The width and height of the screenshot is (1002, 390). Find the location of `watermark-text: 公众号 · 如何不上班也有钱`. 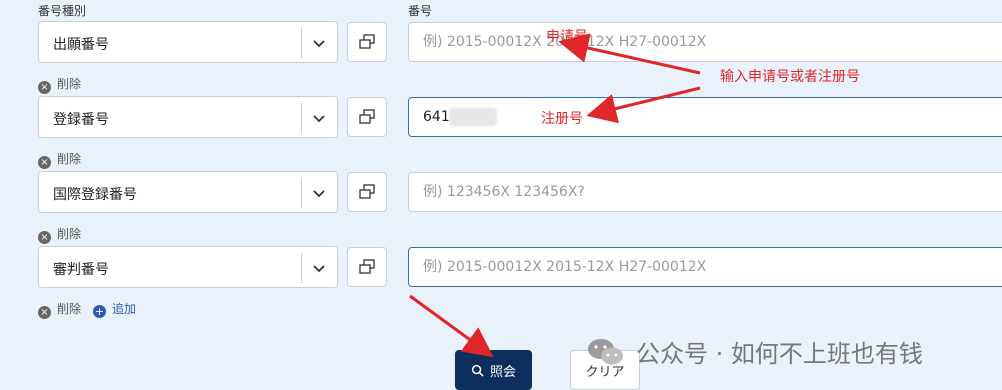

watermark-text: 公众号 · 如何不上班也有钱 is located at coordinates (779, 354).